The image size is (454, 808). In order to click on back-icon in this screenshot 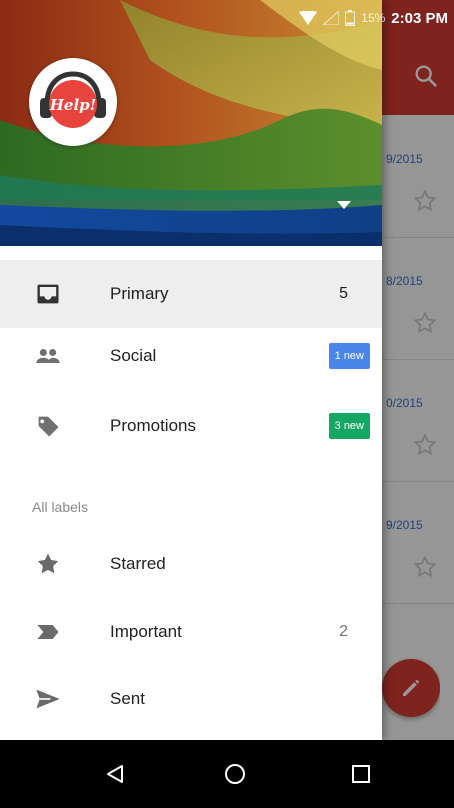, I will do `click(115, 774)`.